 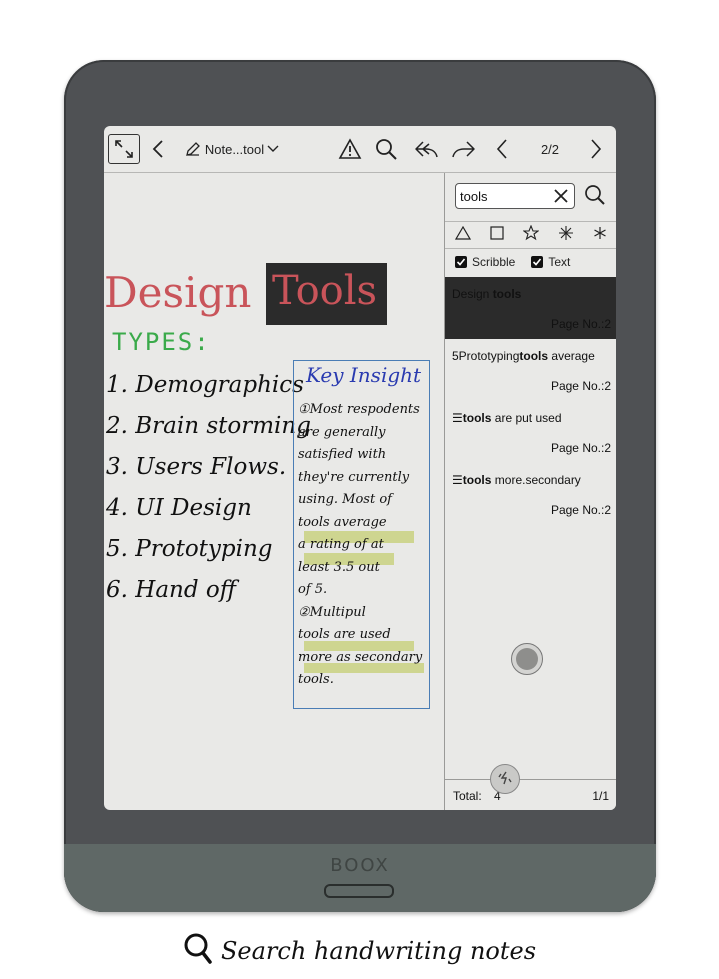 I want to click on insight-line: using. Most of, so click(x=345, y=499).